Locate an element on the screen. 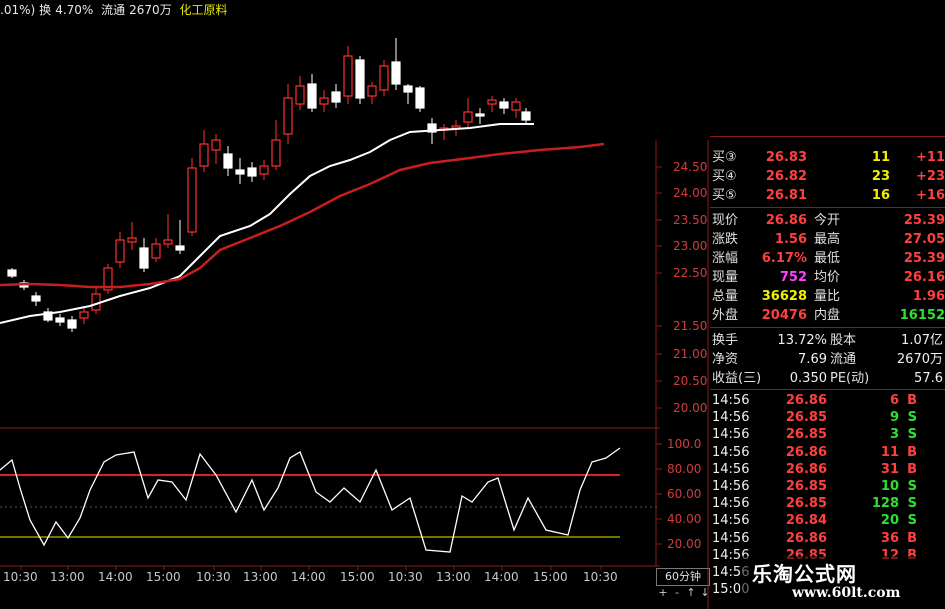  down-arrow-button: ↓ is located at coordinates (705, 592).